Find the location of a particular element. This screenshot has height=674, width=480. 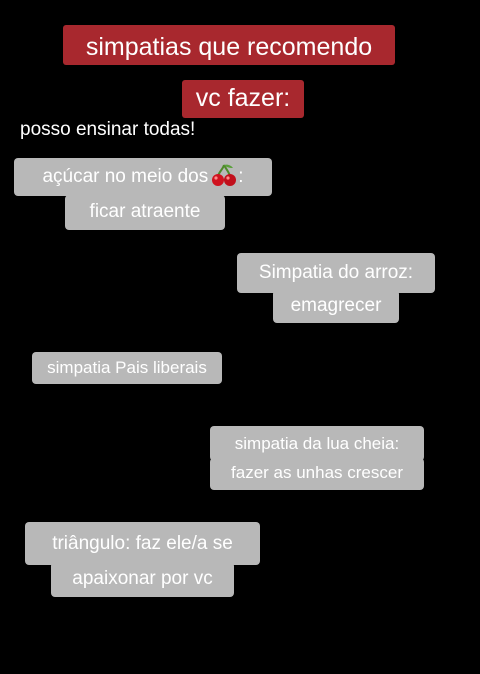

sticker-1-text-before-icon: açúcar no meio dos is located at coordinates (125, 176).